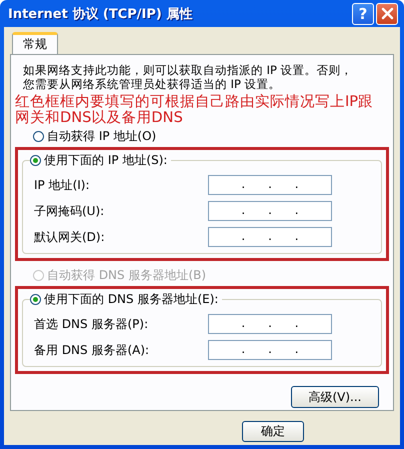 Image resolution: width=404 pixels, height=449 pixels. I want to click on radio-label: 自动获得 DNS 服务器地址(B), so click(126, 275).